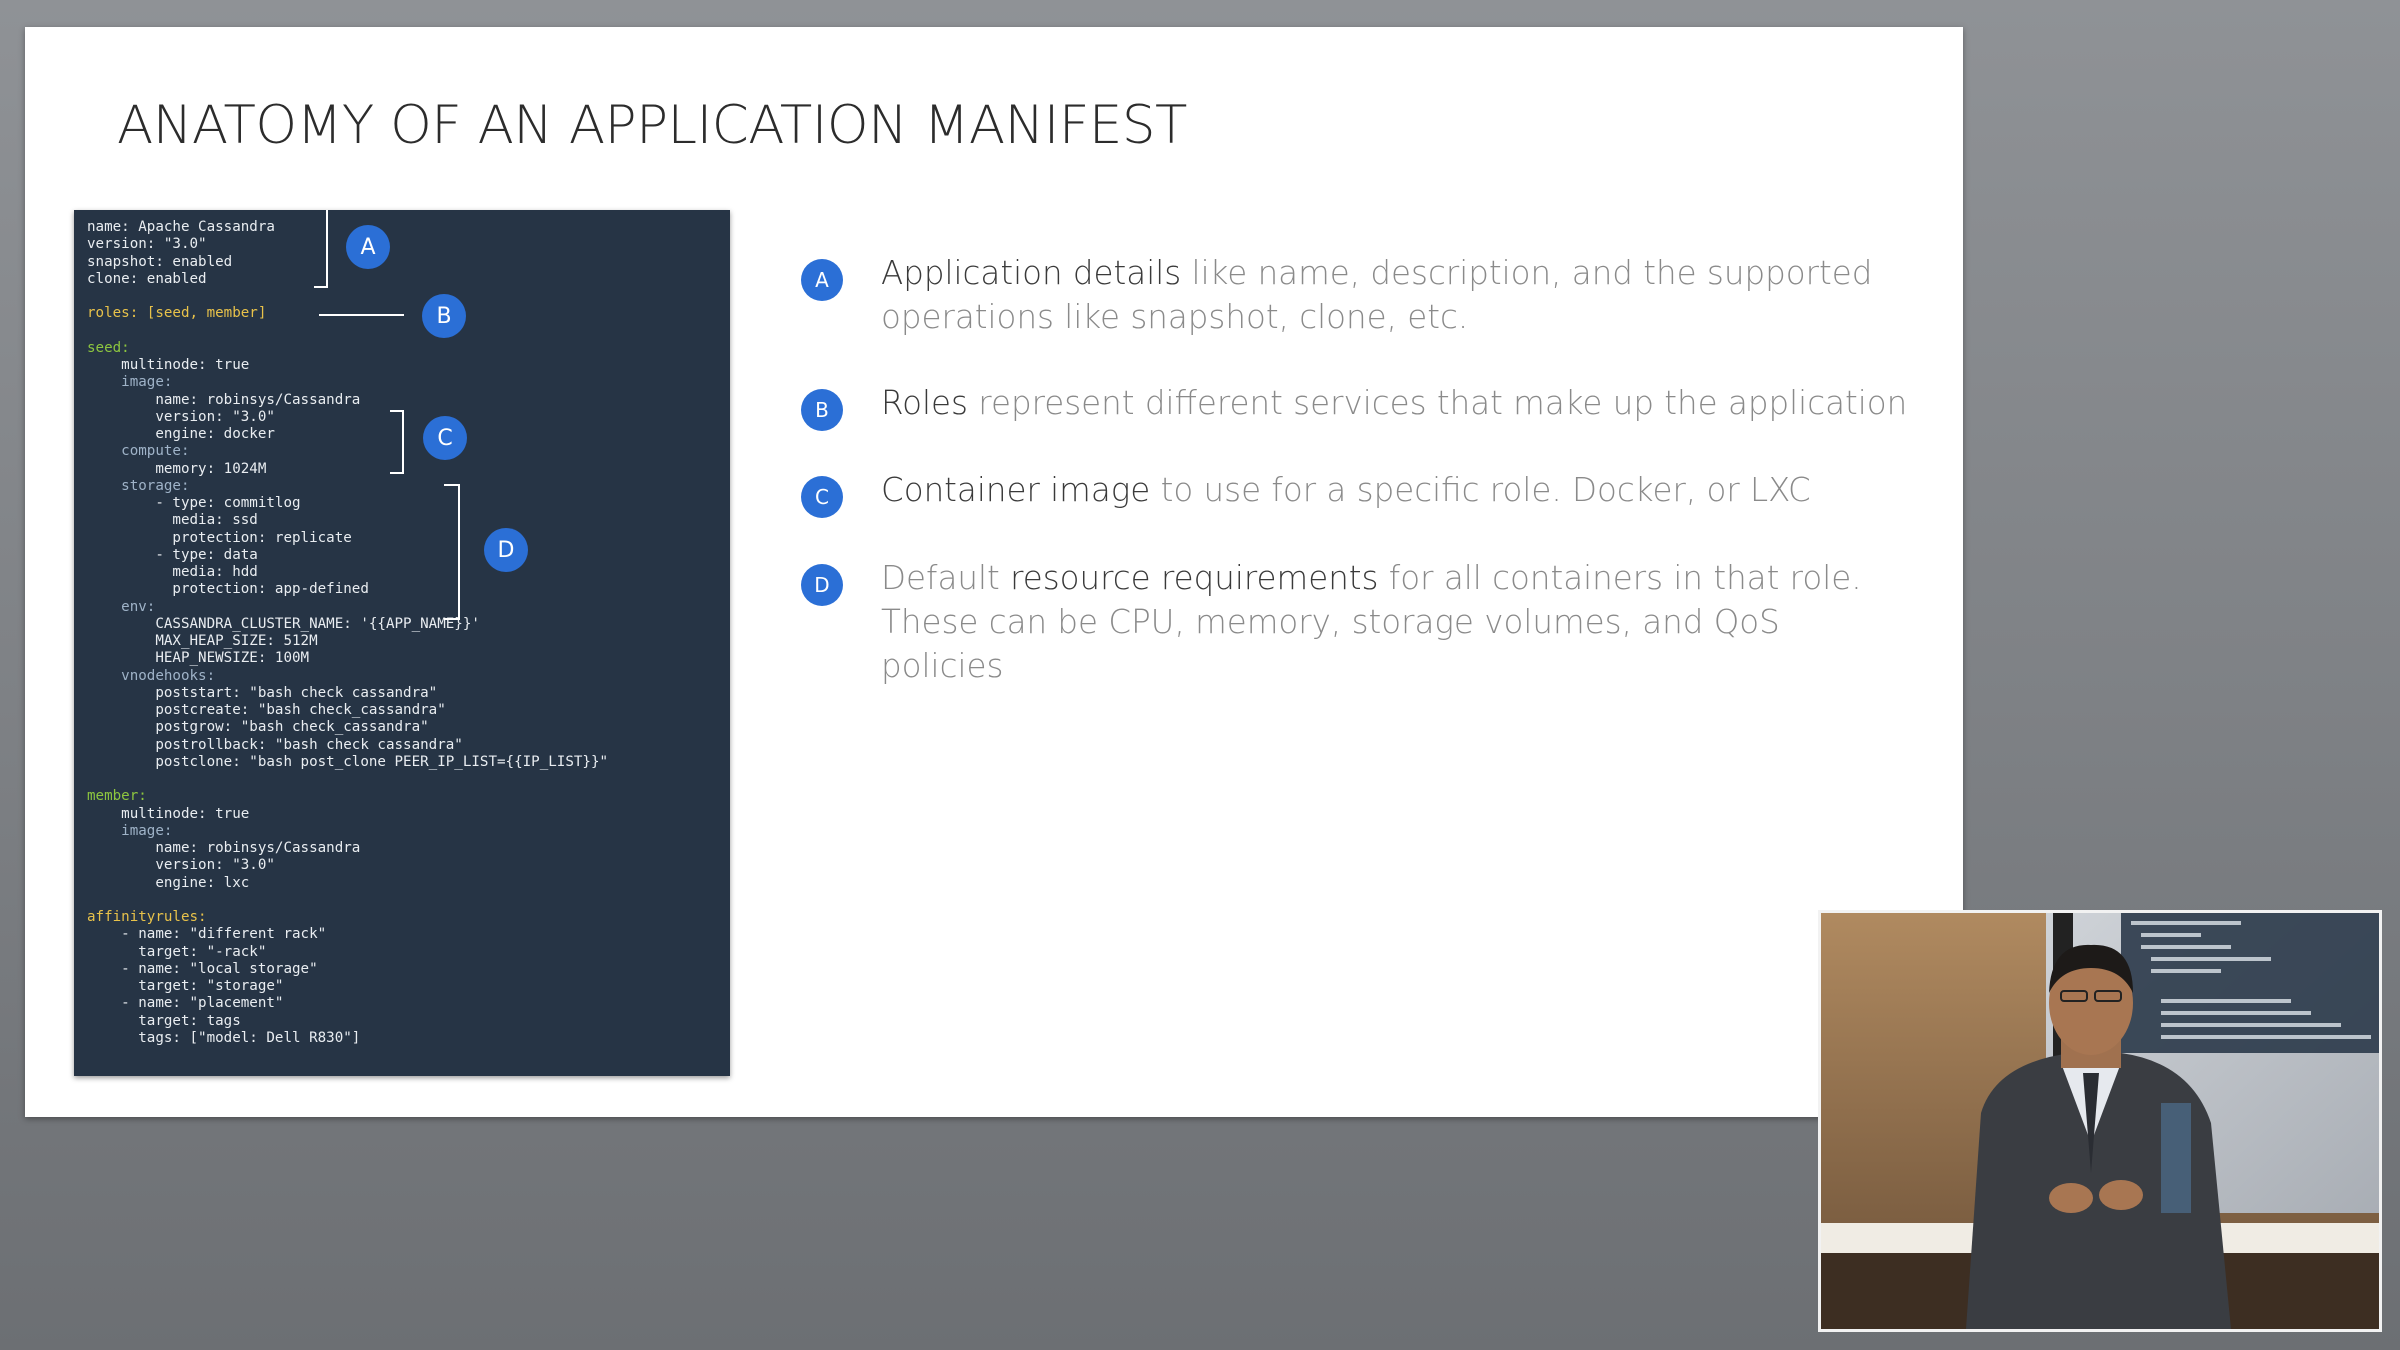 Image resolution: width=2400 pixels, height=1350 pixels. Describe the element at coordinates (822, 280) in the screenshot. I see `bullet-marker-a: A` at that location.